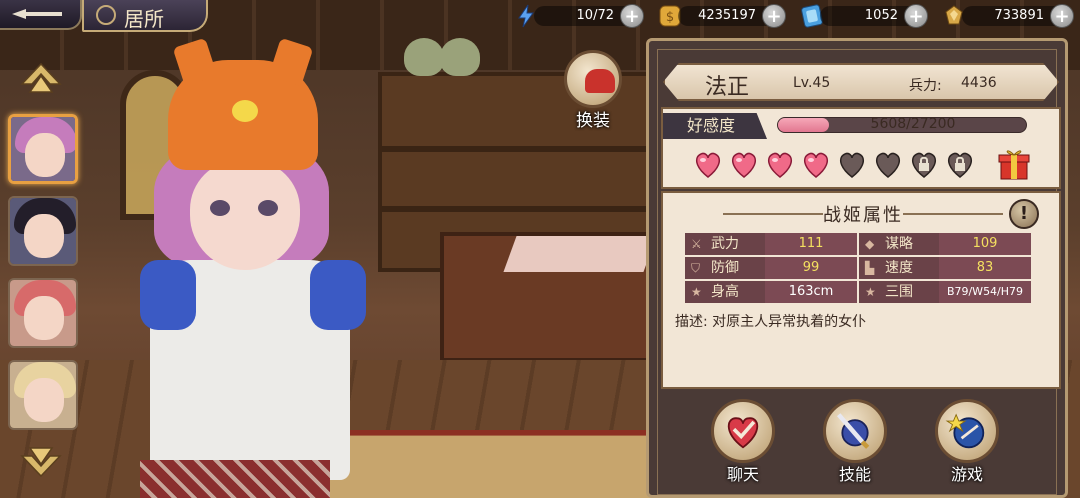 The width and height of the screenshot is (1080, 498). I want to click on character-name: 法正, so click(727, 87).